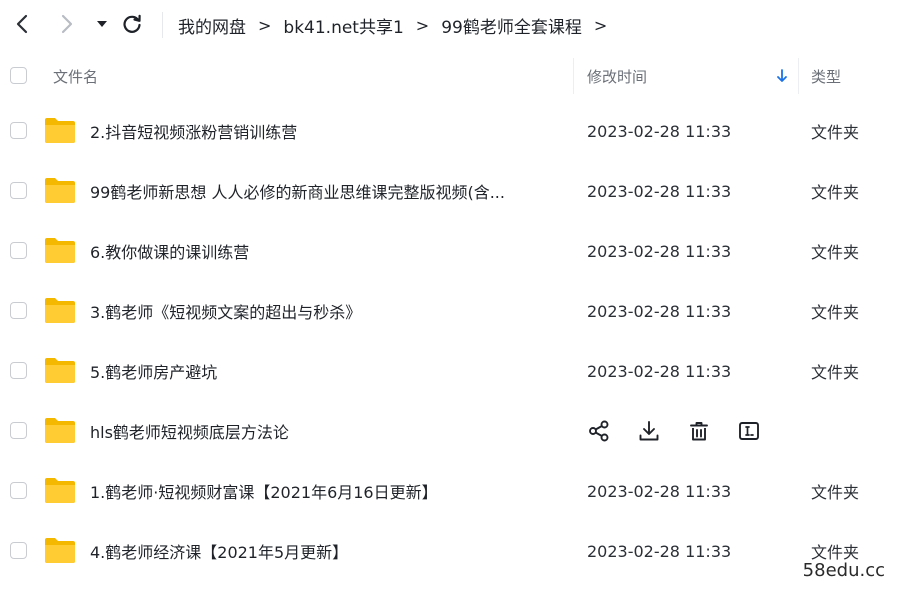 This screenshot has height=589, width=897. Describe the element at coordinates (325, 431) in the screenshot. I see `file-name: hls鹤老师短视频底层方法论` at that location.